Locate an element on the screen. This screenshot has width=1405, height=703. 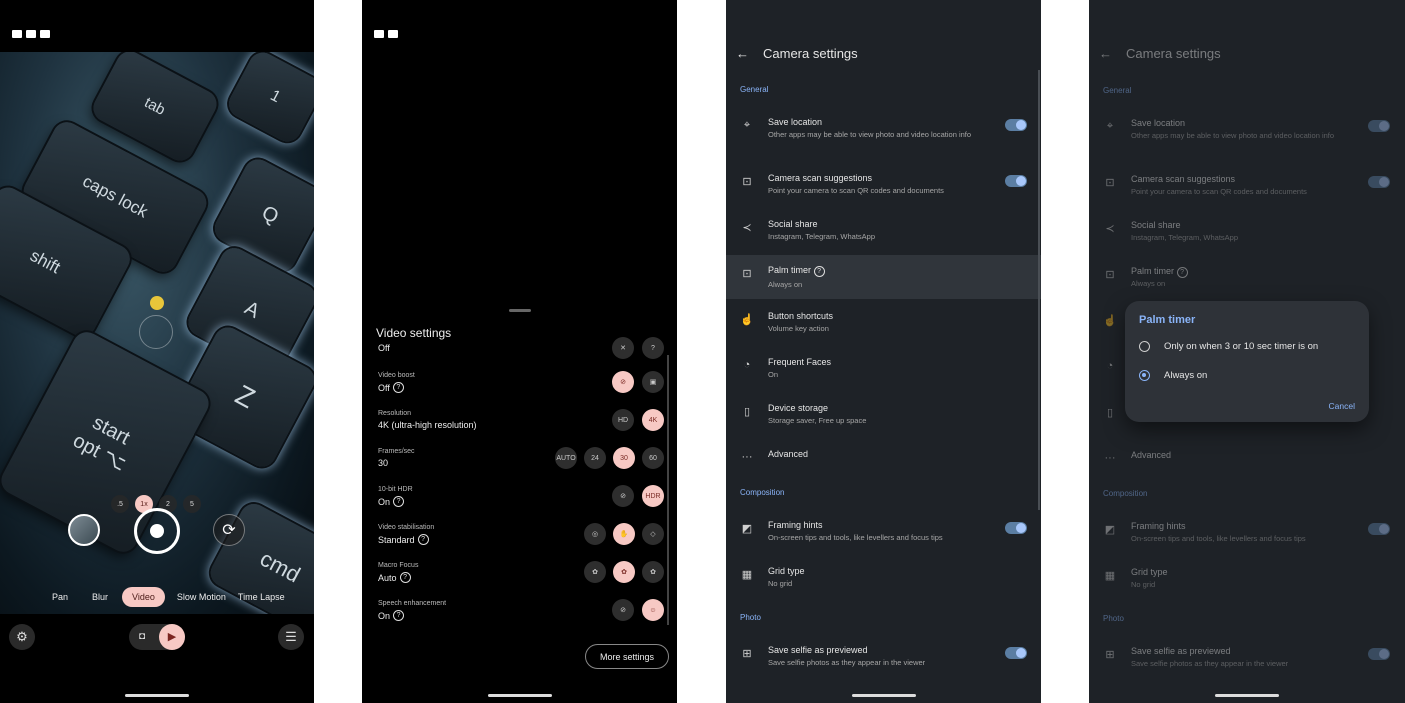
speech-on-icon: ☺ is located at coordinates (653, 610).